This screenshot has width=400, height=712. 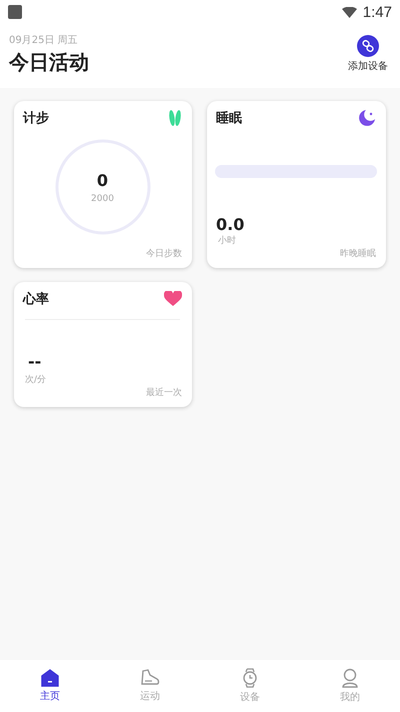 I want to click on add-device-button, so click(x=368, y=46).